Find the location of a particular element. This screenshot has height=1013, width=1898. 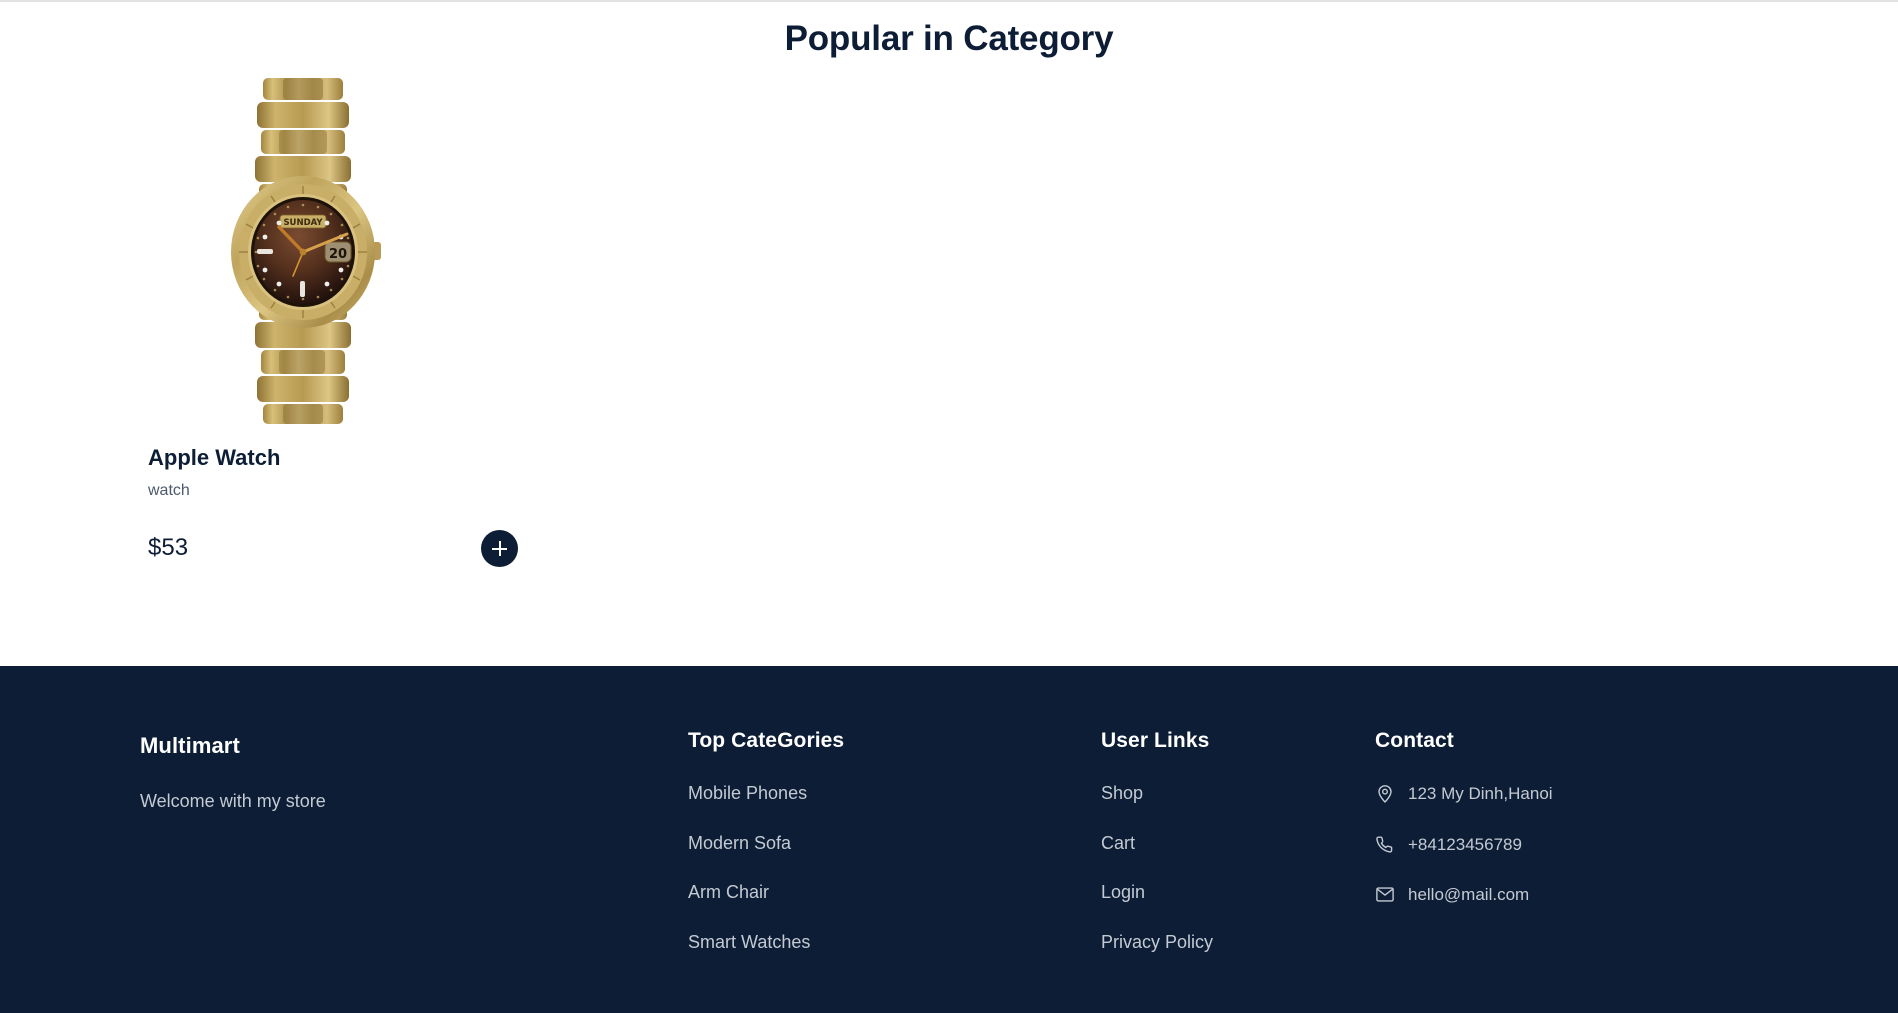

envelope-icon is located at coordinates (1384, 894).